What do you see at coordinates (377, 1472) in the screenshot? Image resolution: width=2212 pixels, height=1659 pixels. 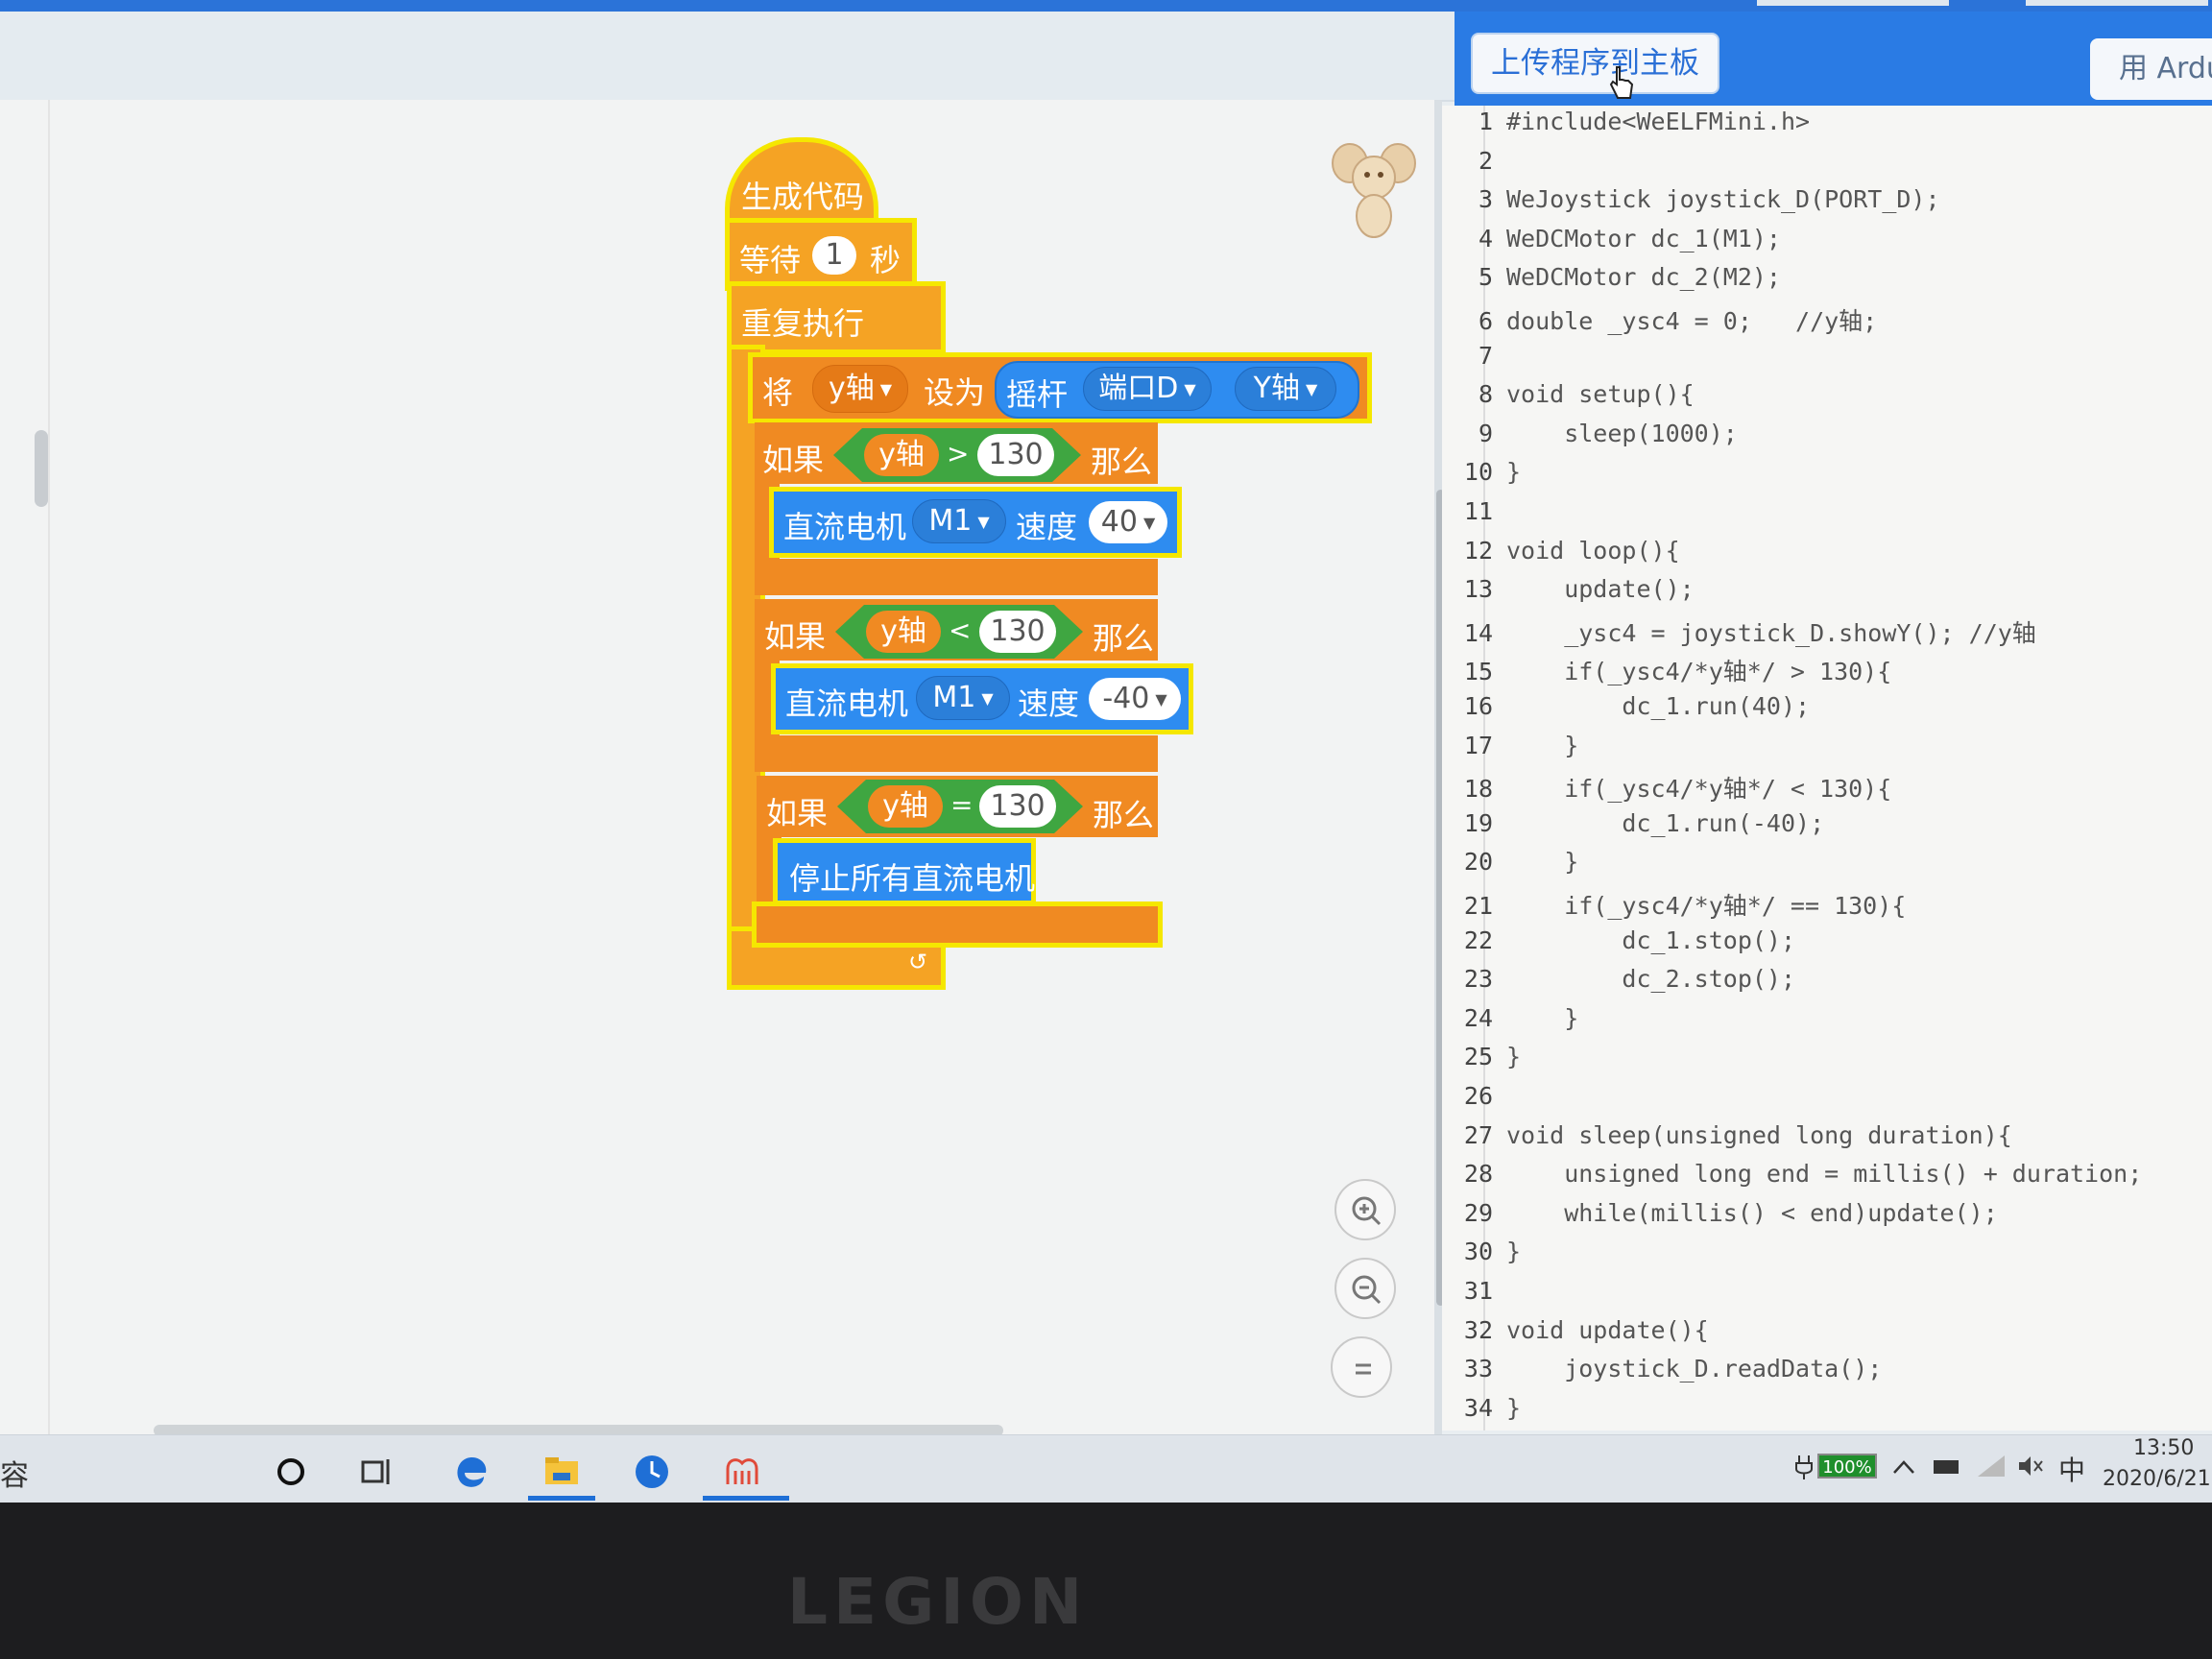 I see `task-view-icon` at bounding box center [377, 1472].